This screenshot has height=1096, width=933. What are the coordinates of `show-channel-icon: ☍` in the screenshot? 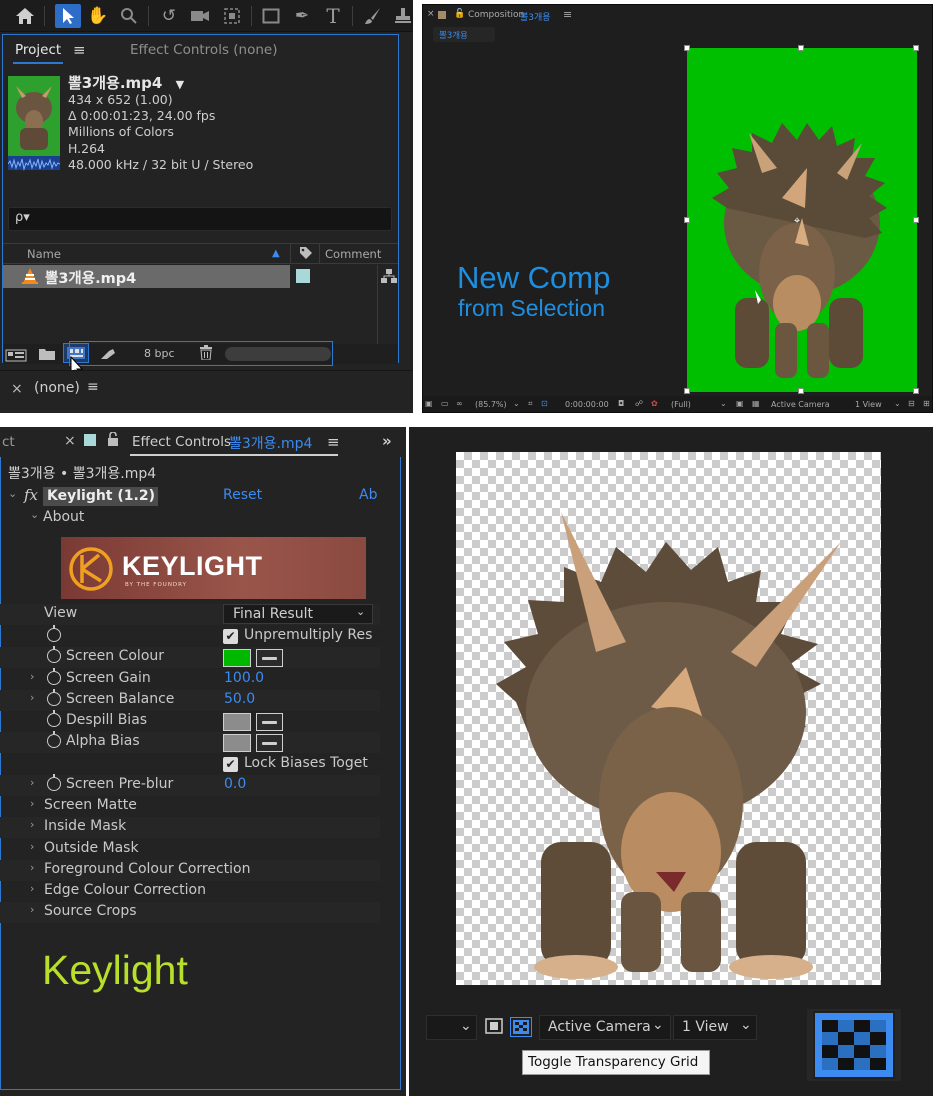 It's located at (639, 403).